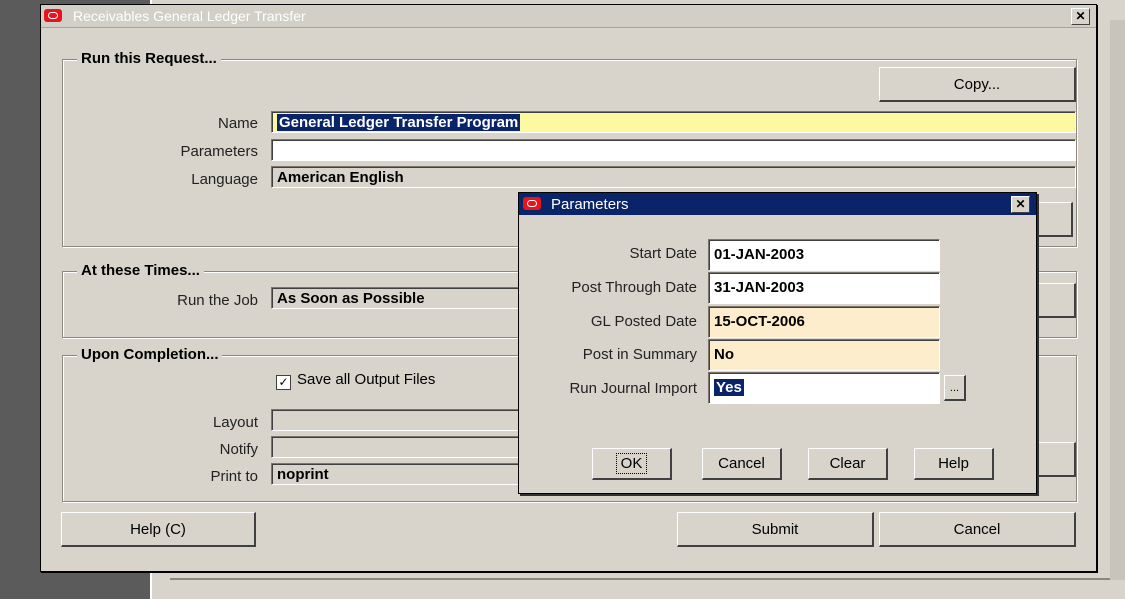 The height and width of the screenshot is (599, 1125). Describe the element at coordinates (824, 288) in the screenshot. I see `post-through-date-field: 31-JAN-2003` at that location.